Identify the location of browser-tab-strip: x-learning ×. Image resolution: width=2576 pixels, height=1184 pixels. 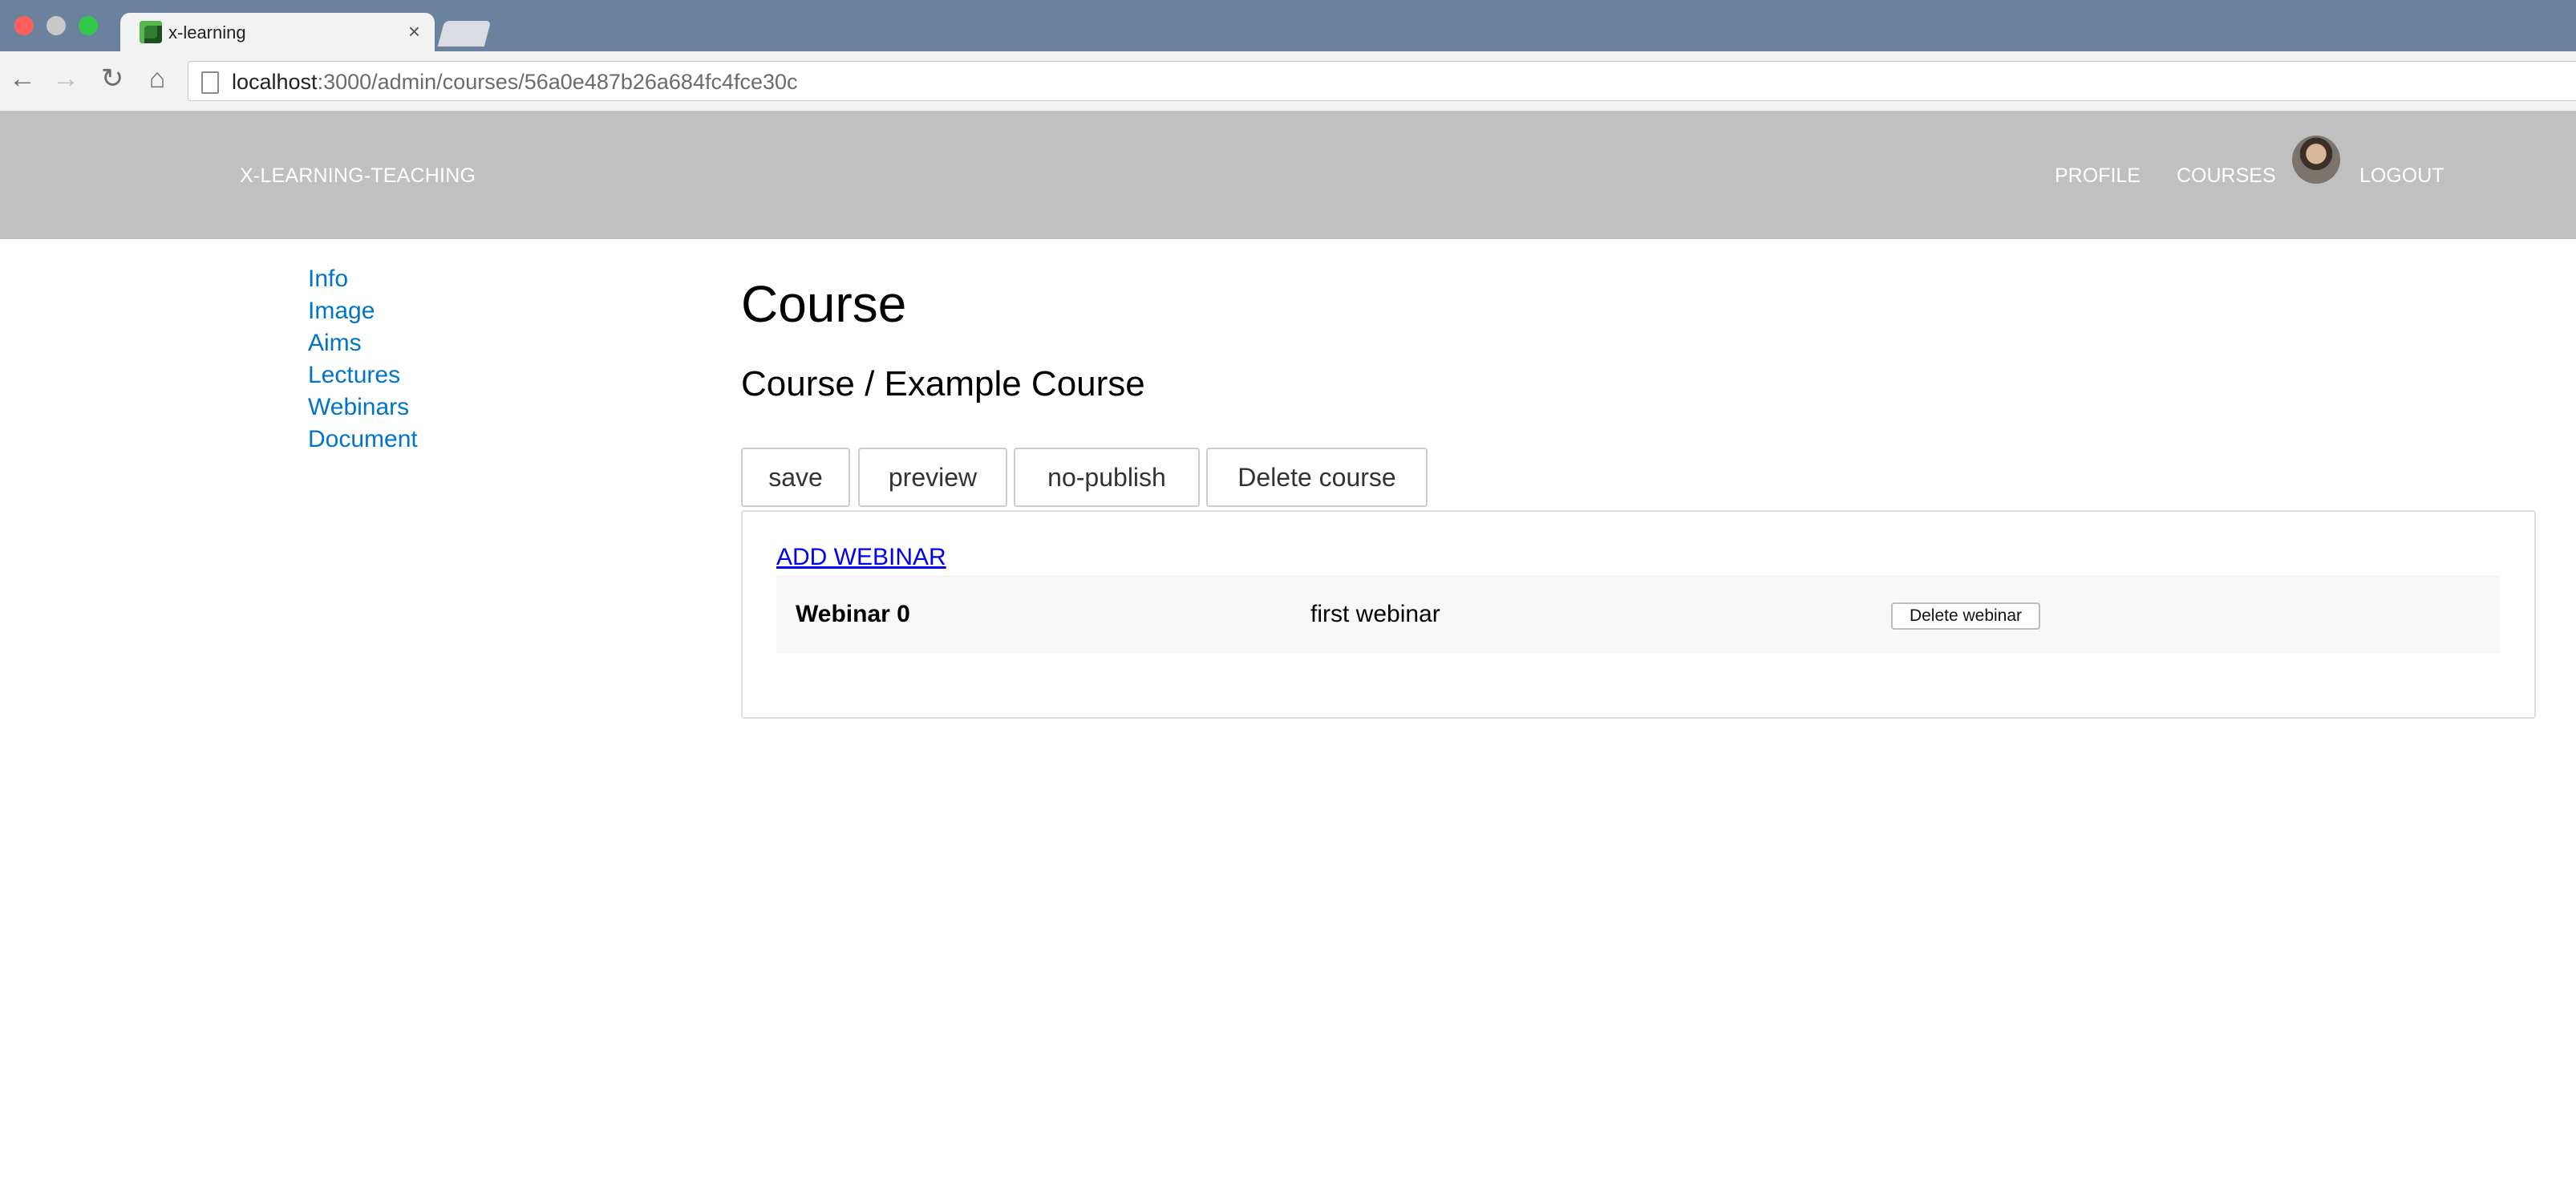
(1288, 26).